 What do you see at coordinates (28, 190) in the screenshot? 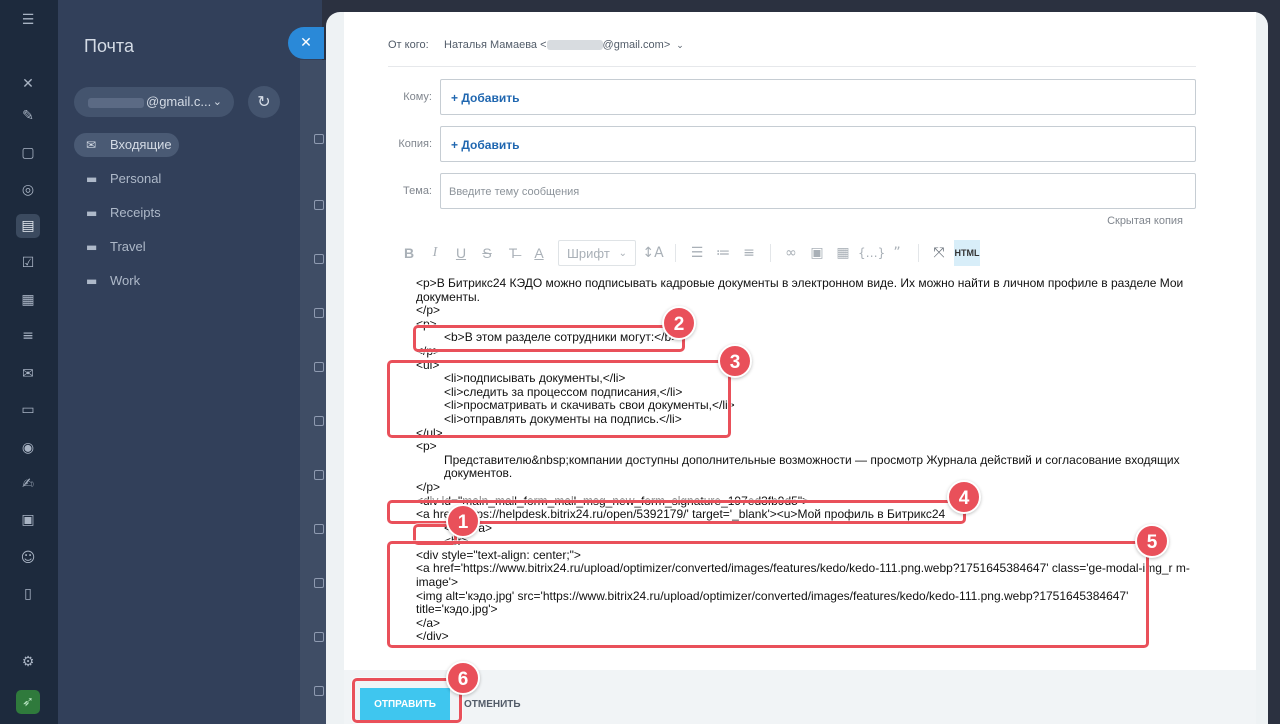
I see `crm-icon: ◎` at bounding box center [28, 190].